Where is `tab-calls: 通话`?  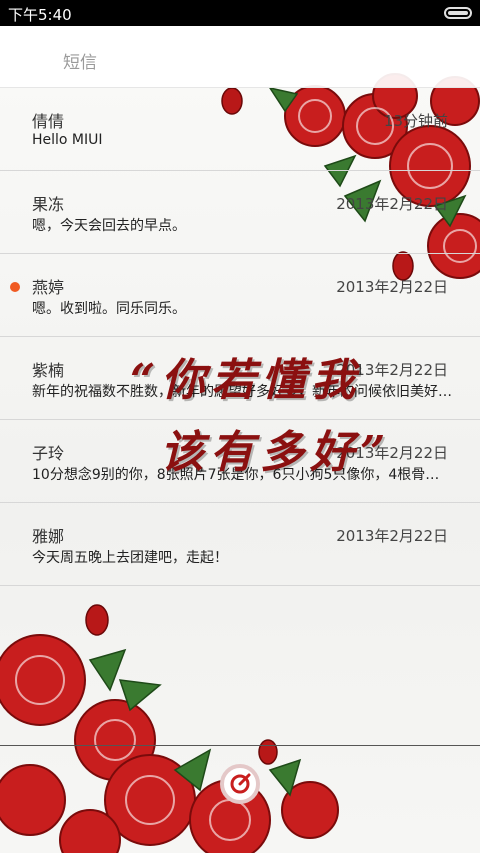
tab-calls: 通话 is located at coordinates (400, 60).